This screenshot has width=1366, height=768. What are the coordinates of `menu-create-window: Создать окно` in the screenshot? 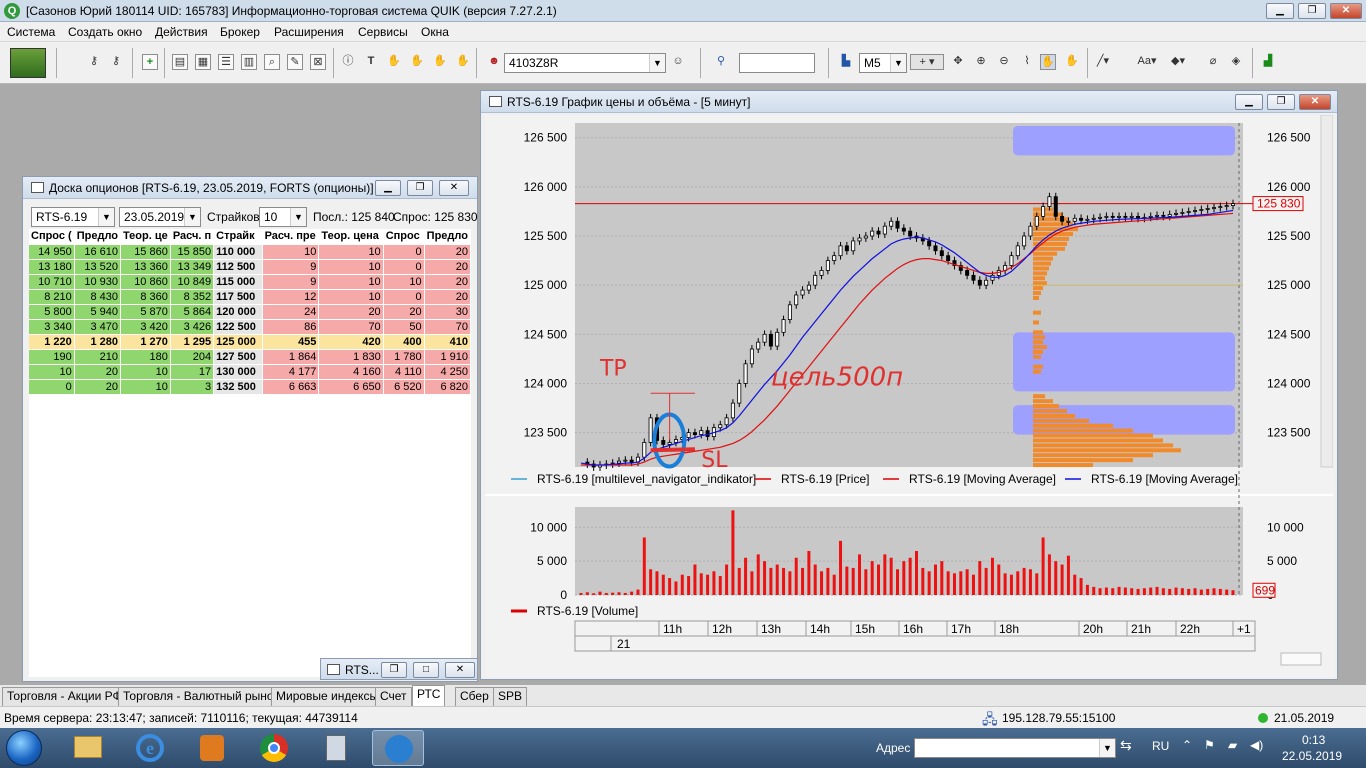 It's located at (105, 32).